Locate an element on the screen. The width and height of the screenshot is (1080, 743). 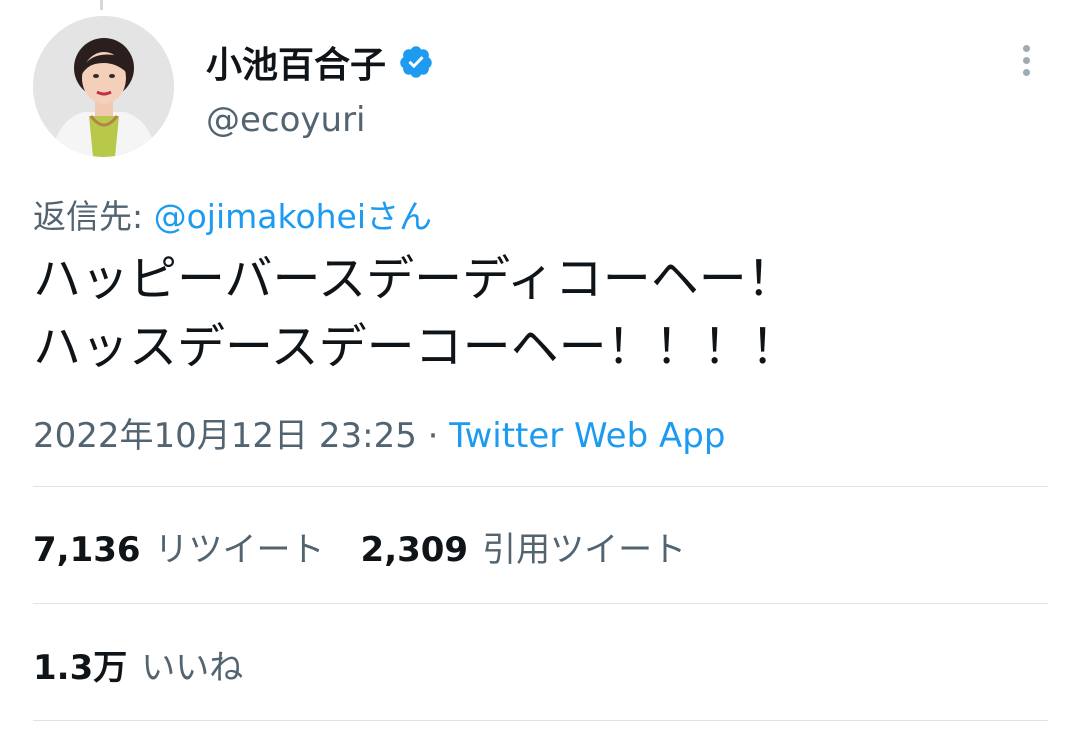
author-name-row: 小池百合子 is located at coordinates (320, 62).